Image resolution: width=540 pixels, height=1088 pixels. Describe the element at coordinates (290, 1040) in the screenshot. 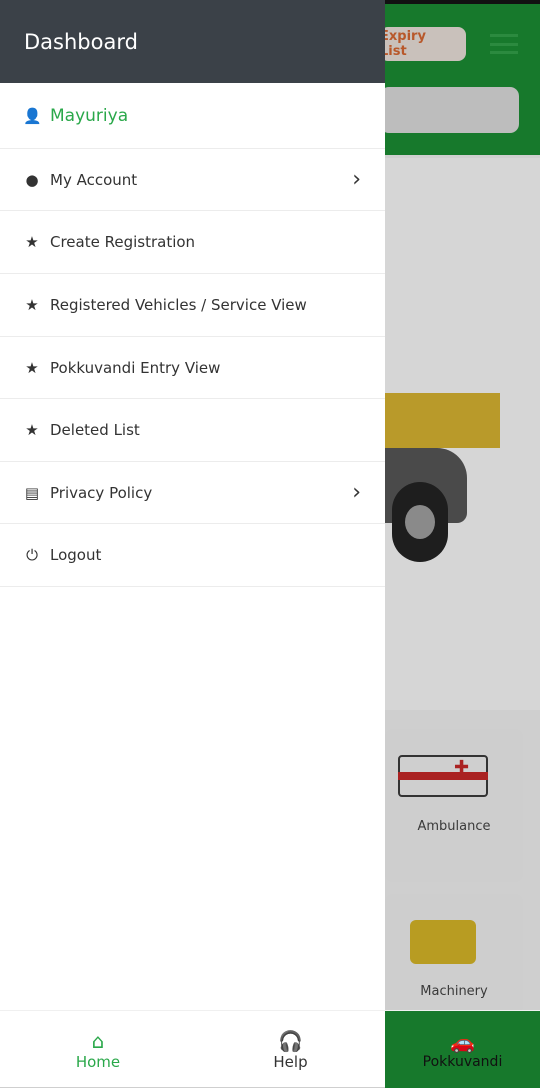

I see `headphones-icon: 🎧` at that location.